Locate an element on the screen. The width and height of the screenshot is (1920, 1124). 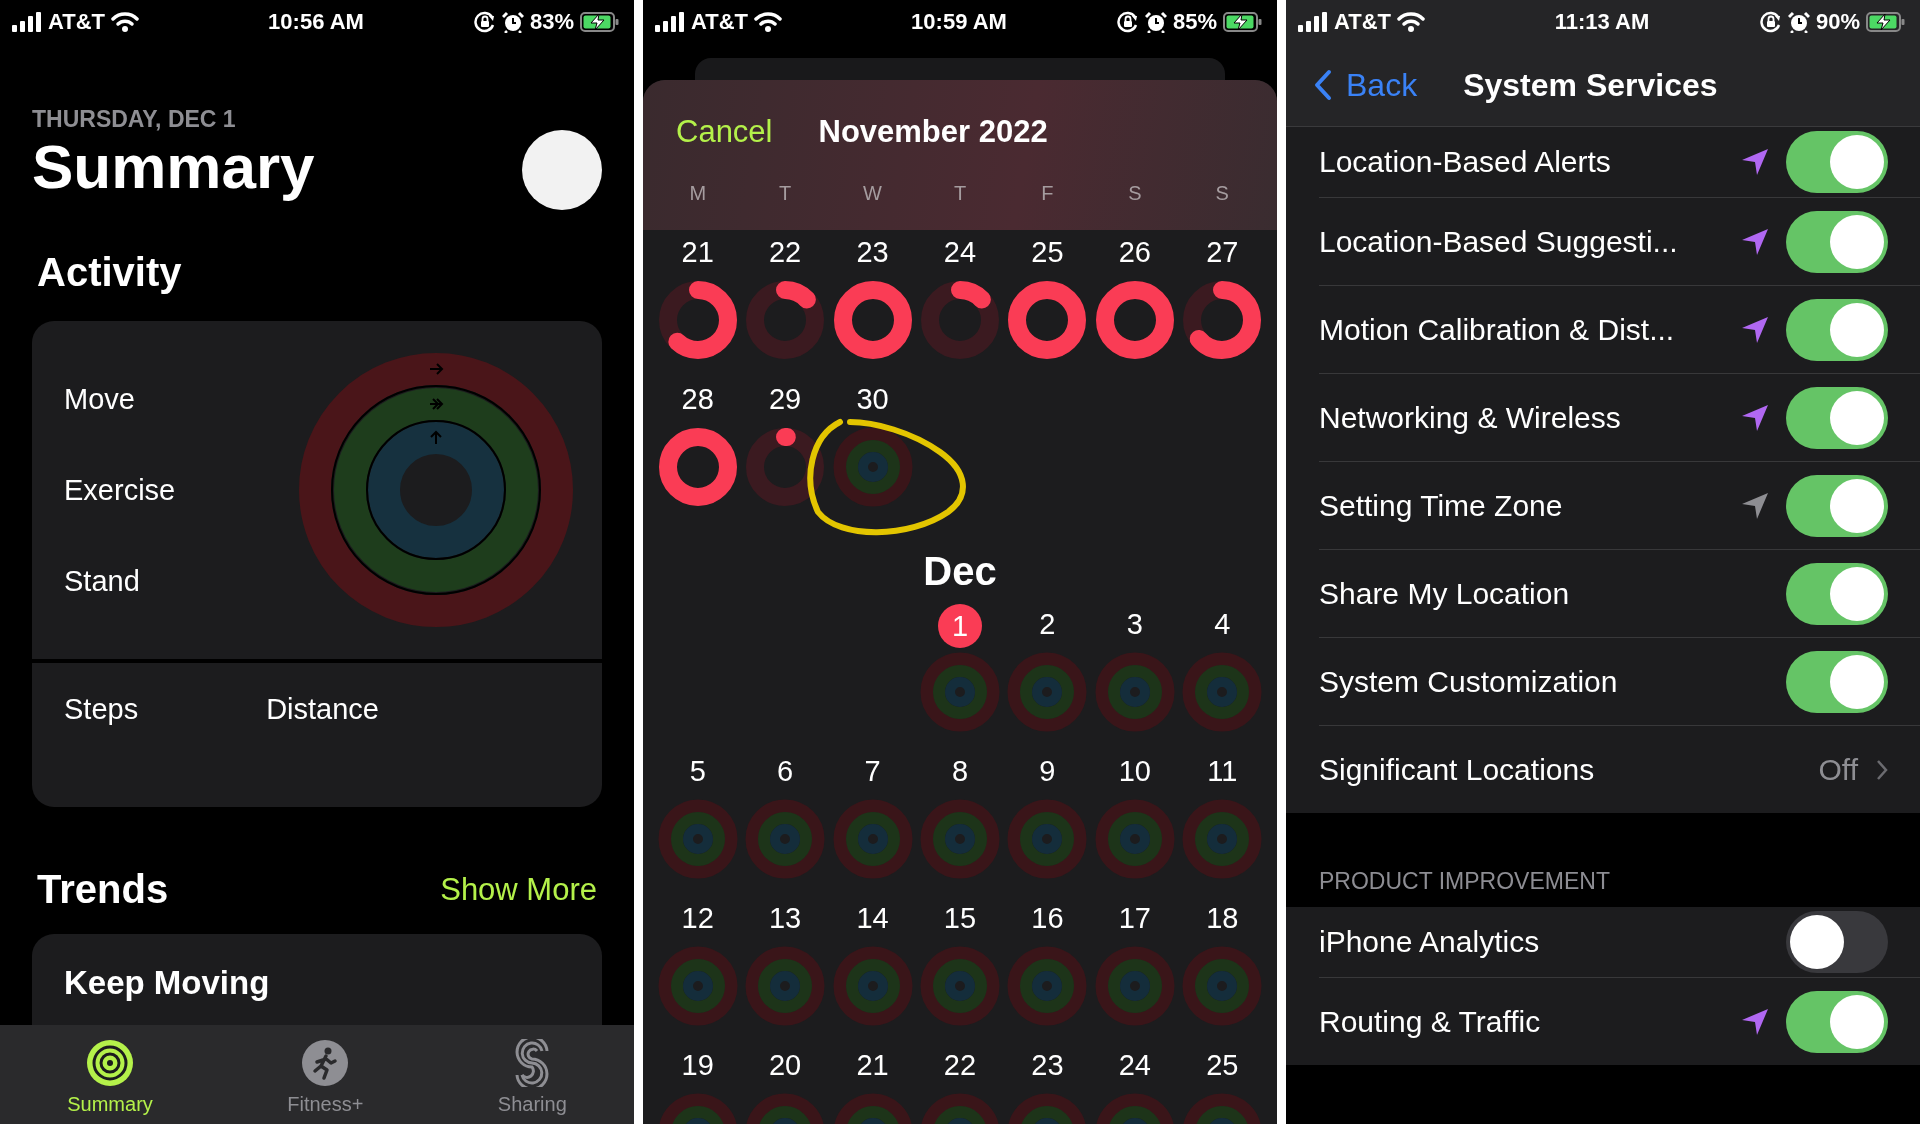
day-number: 9 is located at coordinates (1047, 771).